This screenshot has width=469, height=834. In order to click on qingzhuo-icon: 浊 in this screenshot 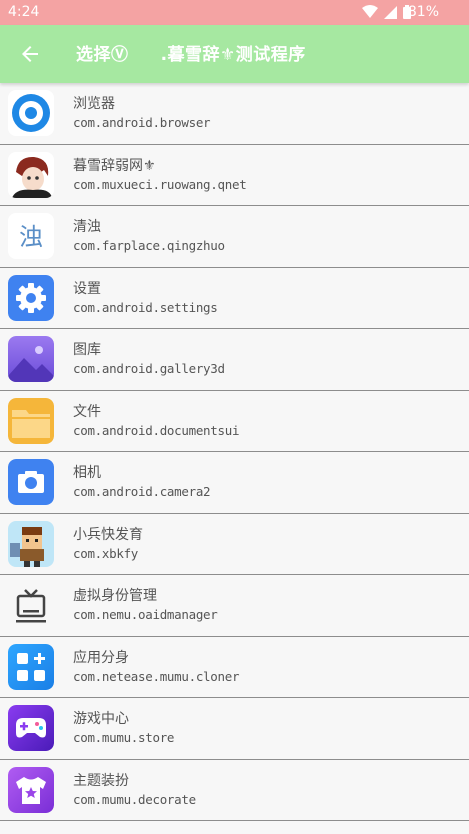, I will do `click(31, 236)`.